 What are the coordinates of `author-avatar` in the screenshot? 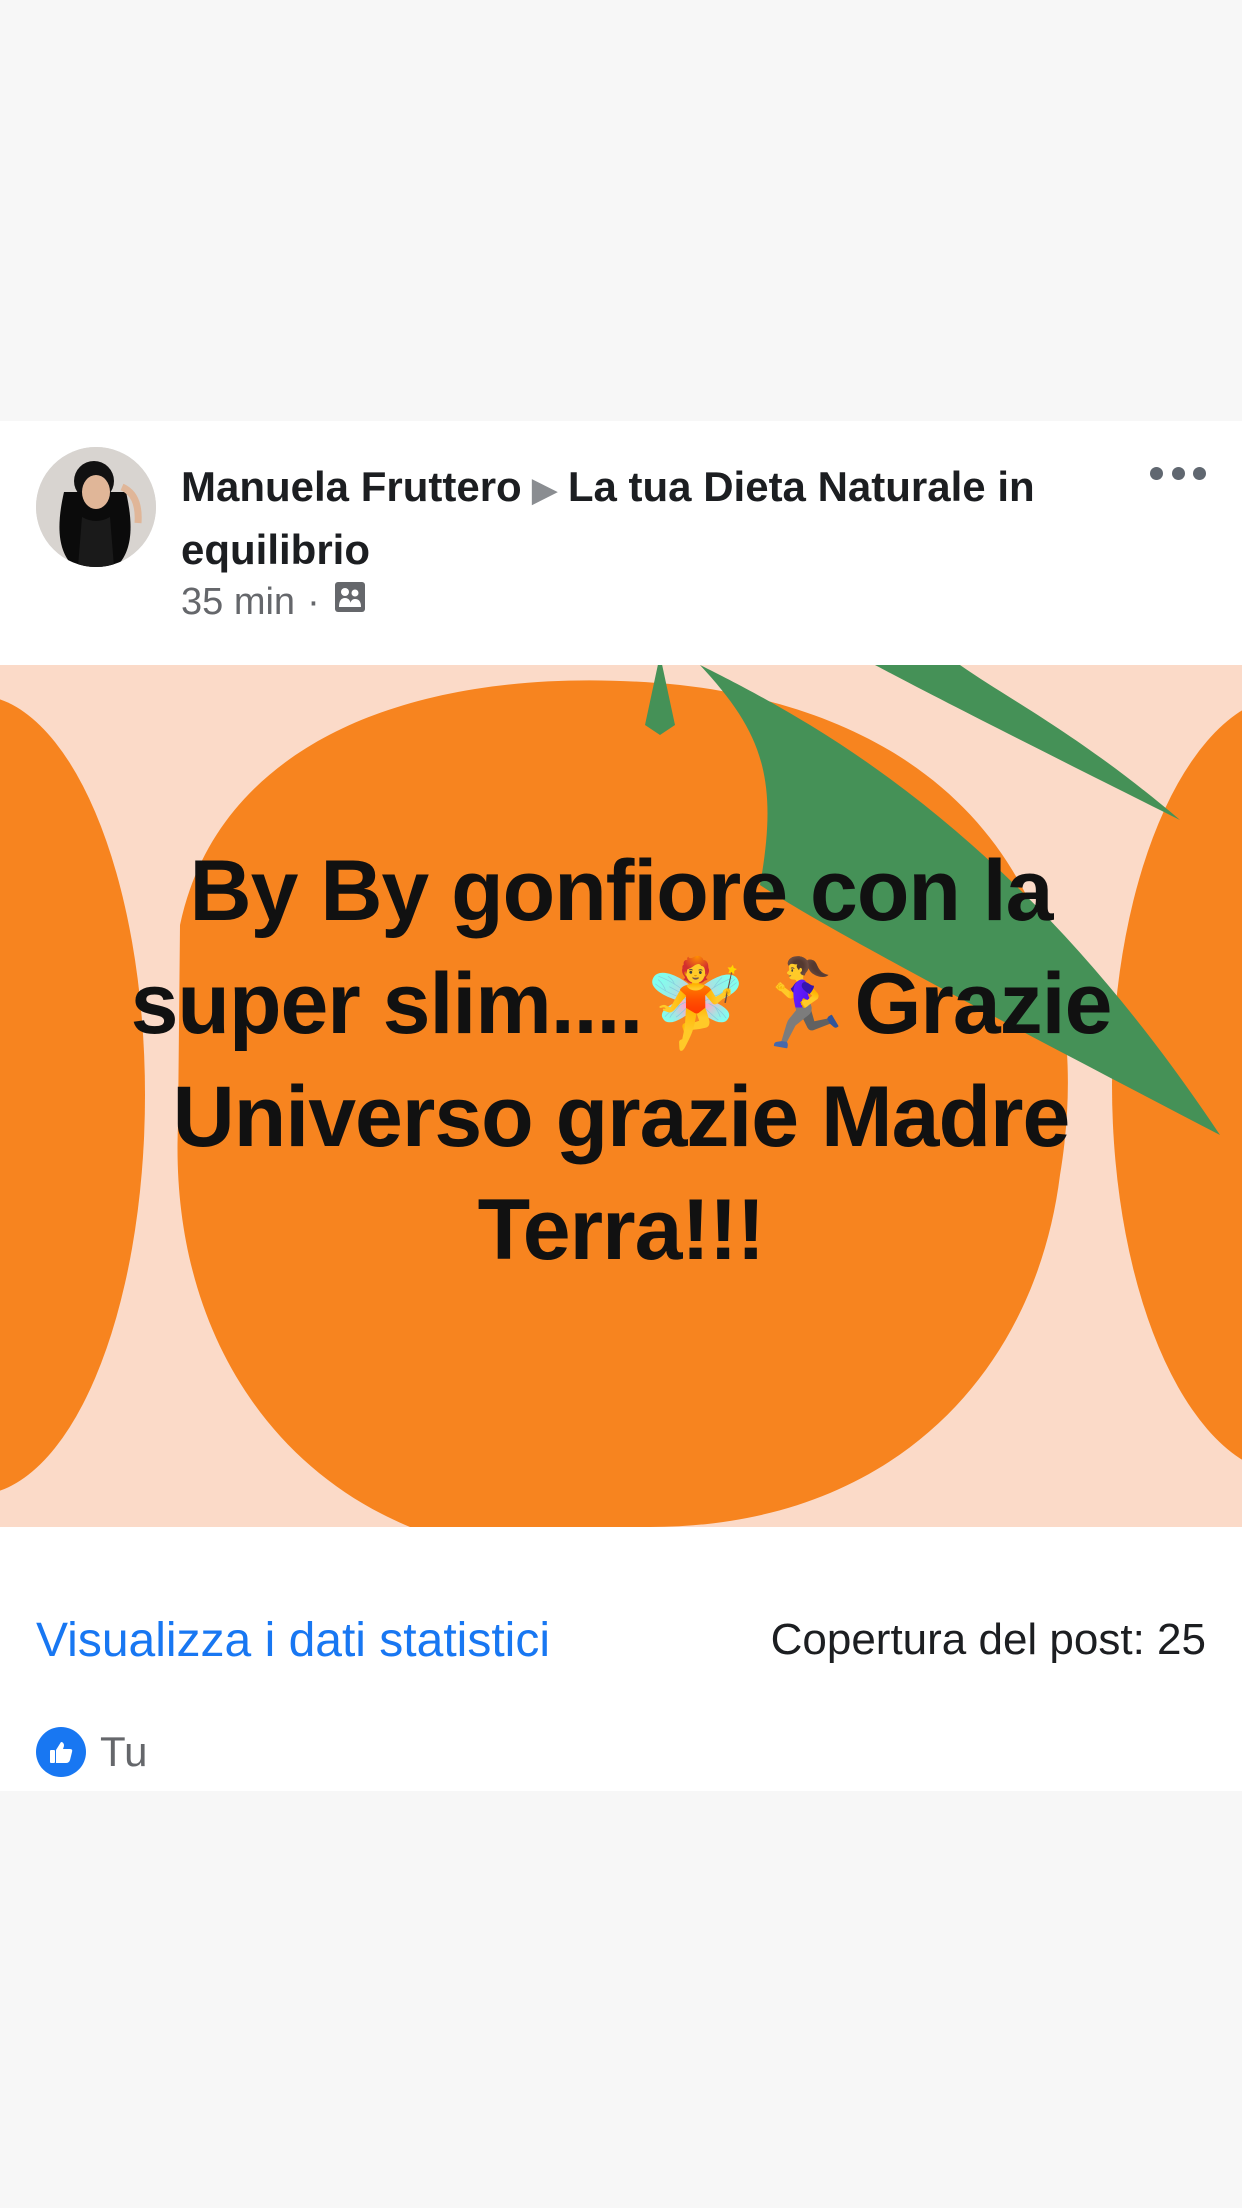 It's located at (96, 507).